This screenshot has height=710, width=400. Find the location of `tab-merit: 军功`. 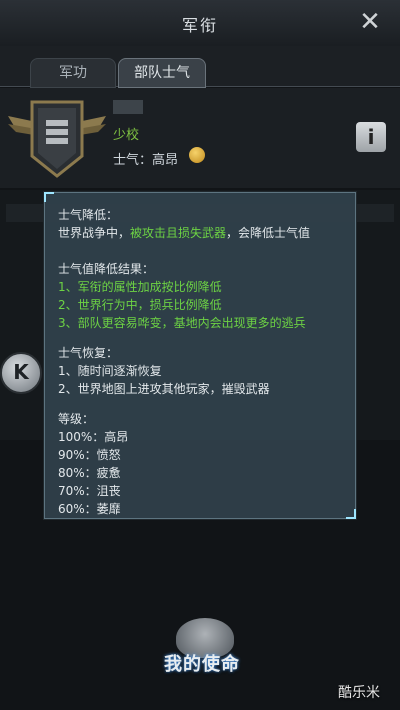

tab-merit: 军功 is located at coordinates (73, 73).